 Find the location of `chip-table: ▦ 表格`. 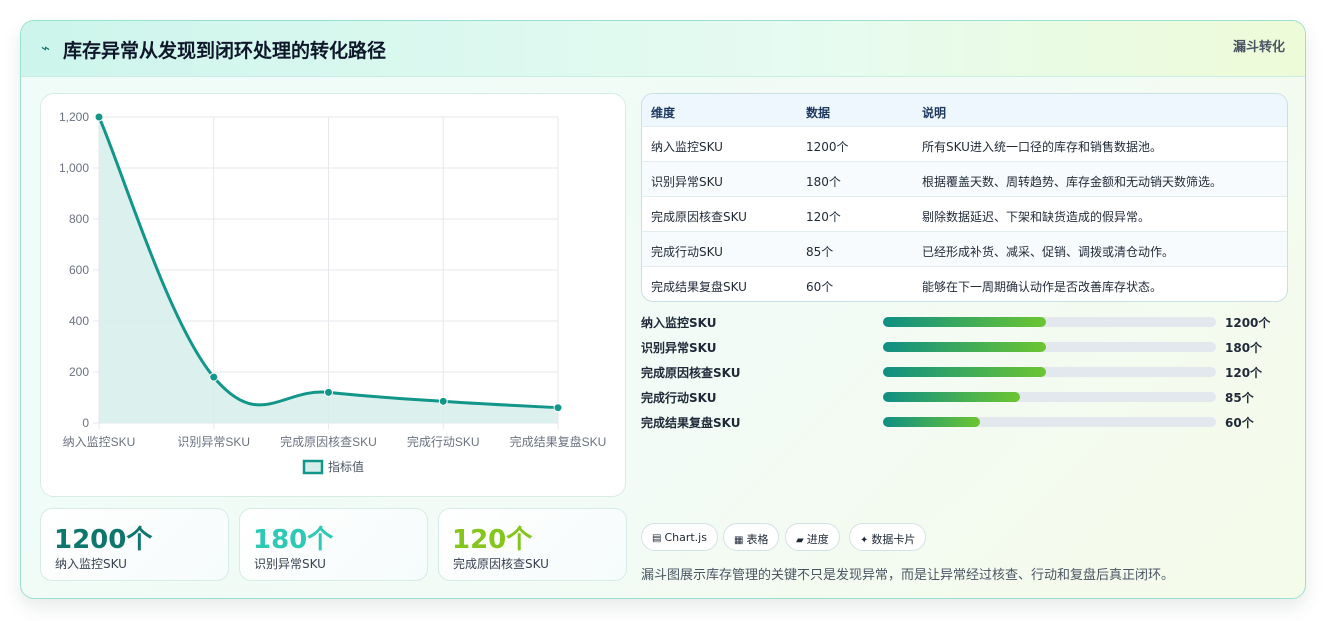

chip-table: ▦ 表格 is located at coordinates (751, 537).